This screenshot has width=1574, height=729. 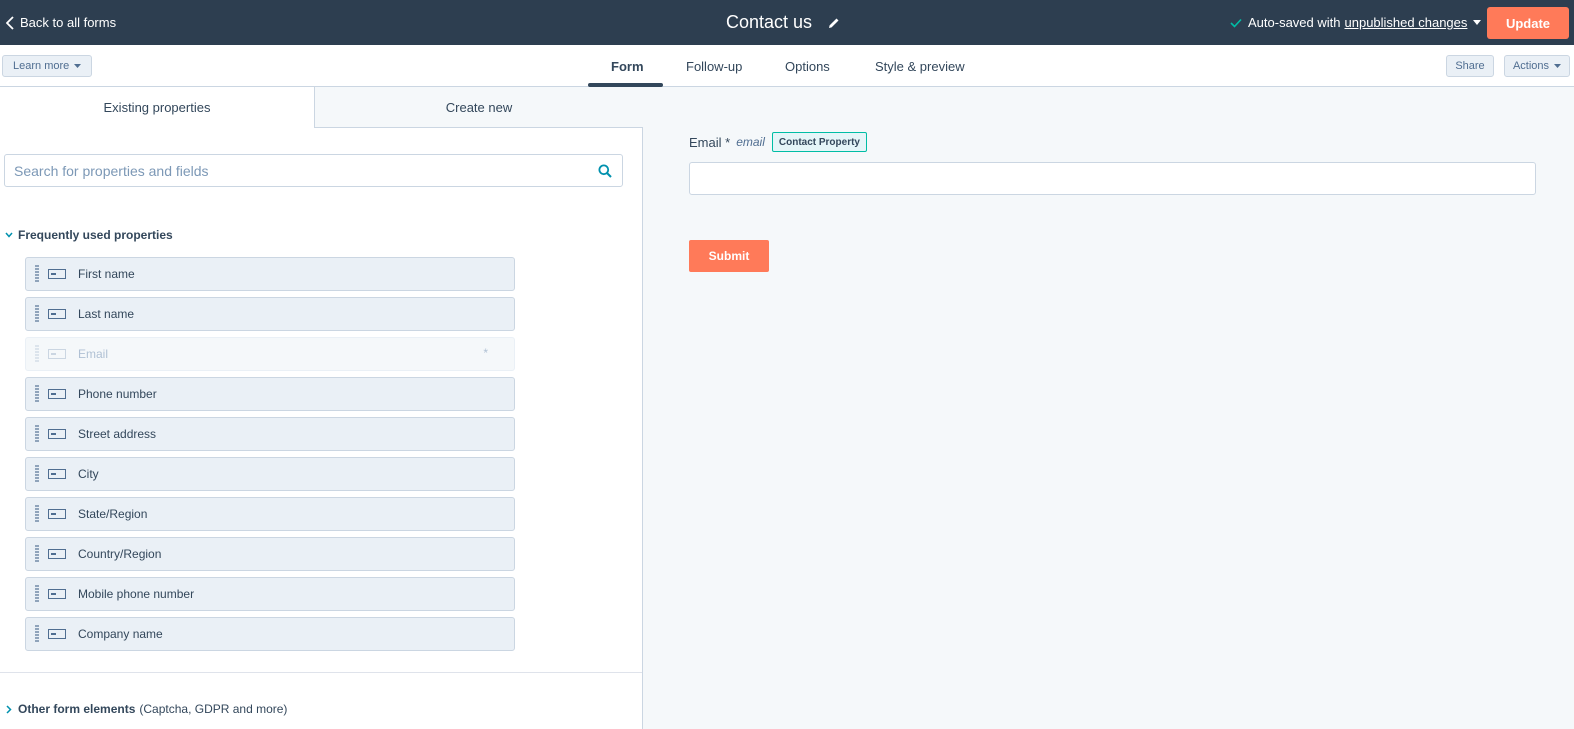 I want to click on property-label: City, so click(x=88, y=474).